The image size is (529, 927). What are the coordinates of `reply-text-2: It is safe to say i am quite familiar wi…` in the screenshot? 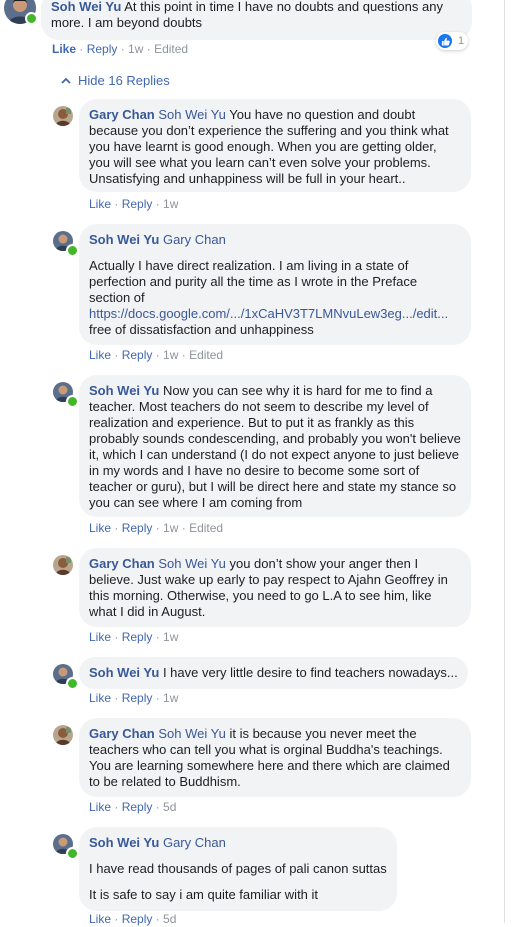 It's located at (204, 894).